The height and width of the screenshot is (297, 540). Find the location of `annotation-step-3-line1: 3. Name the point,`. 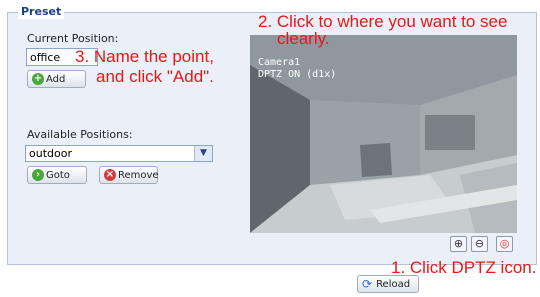

annotation-step-3-line1: 3. Name the point, is located at coordinates (144, 56).